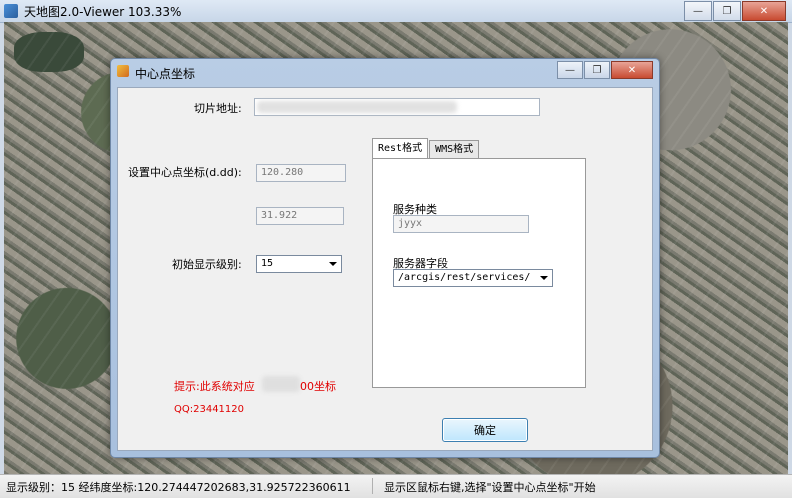  What do you see at coordinates (49, 52) in the screenshot?
I see `map-lake` at bounding box center [49, 52].